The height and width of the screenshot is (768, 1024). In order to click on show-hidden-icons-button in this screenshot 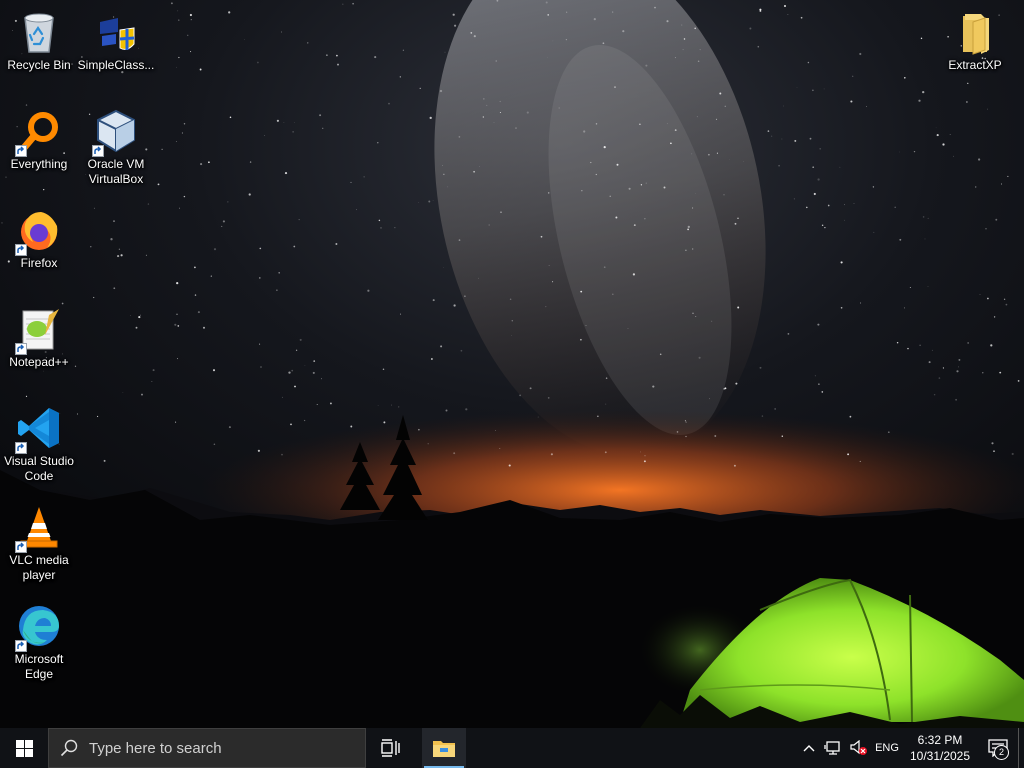, I will do `click(809, 748)`.